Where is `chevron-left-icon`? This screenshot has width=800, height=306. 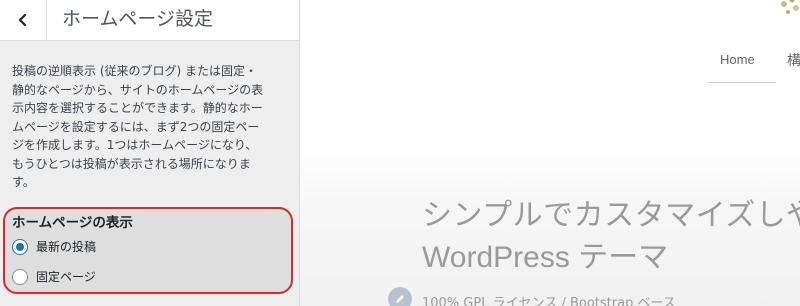
chevron-left-icon is located at coordinates (22, 20).